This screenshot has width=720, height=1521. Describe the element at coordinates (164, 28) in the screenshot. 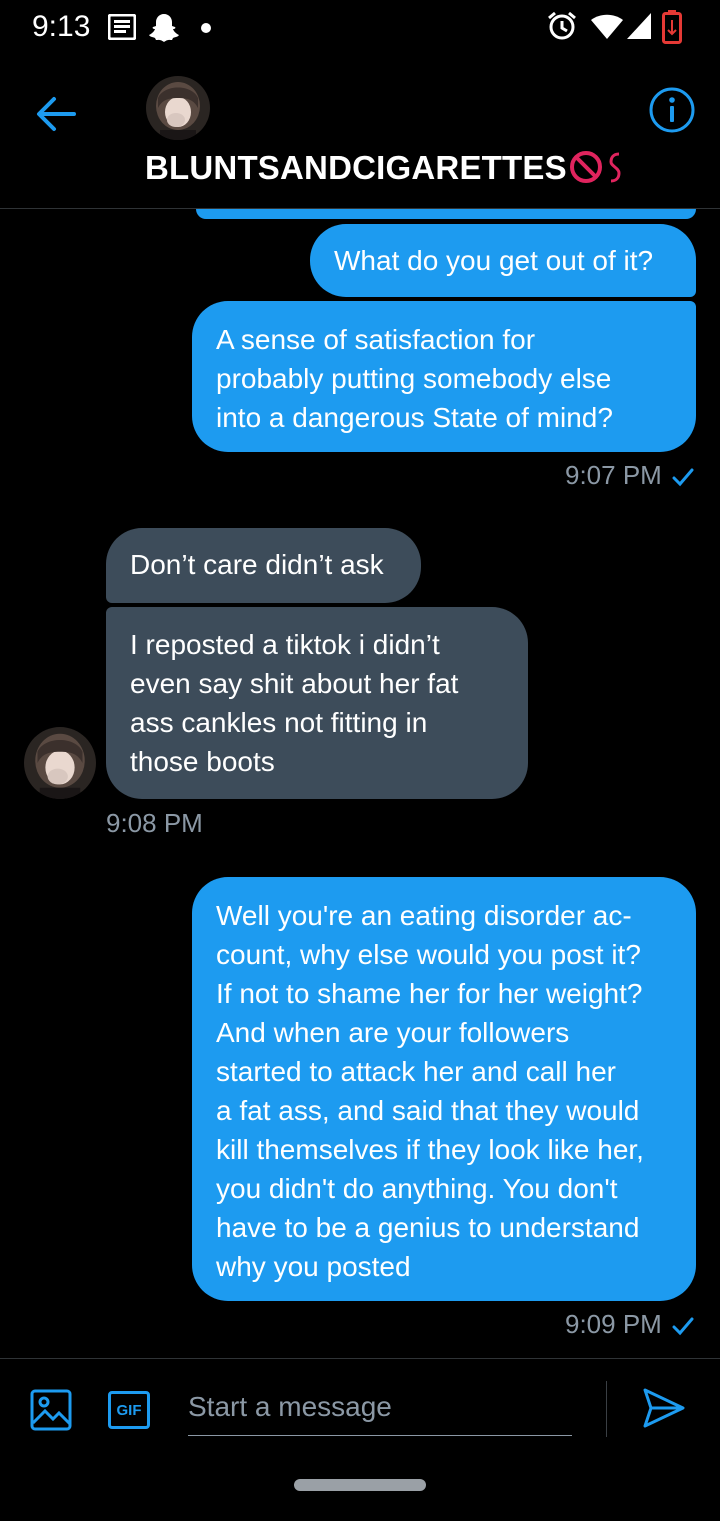

I see `snapchat-icon` at that location.